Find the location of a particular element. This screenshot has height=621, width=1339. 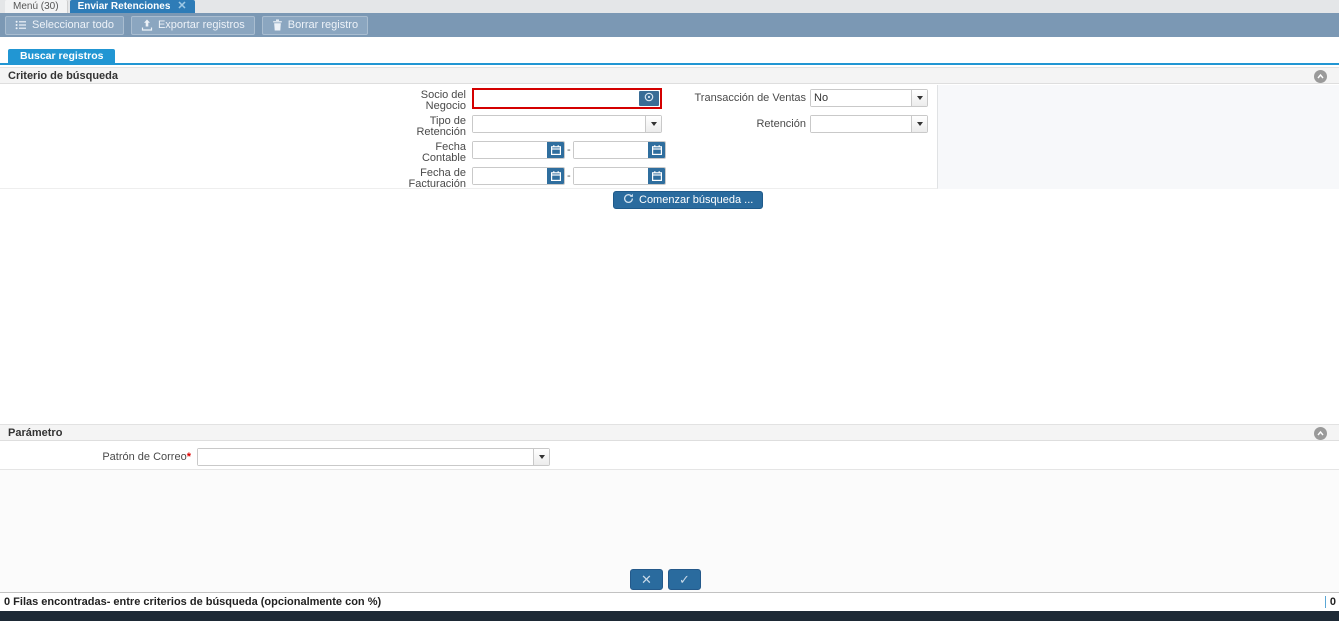

retention-label: Retención is located at coordinates (781, 124).